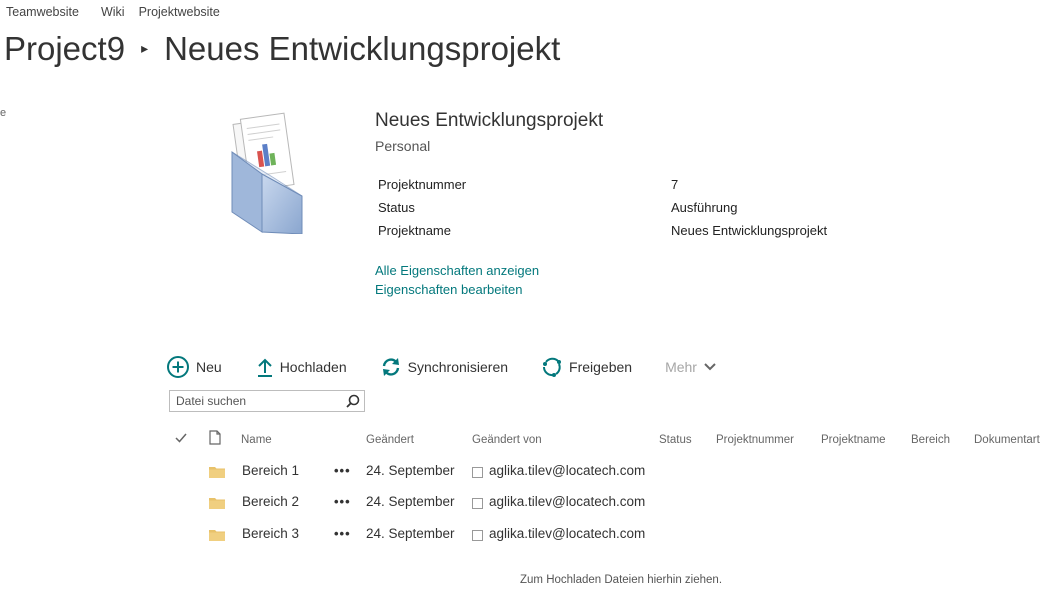 This screenshot has height=600, width=1059. Describe the element at coordinates (256, 440) in the screenshot. I see `col-header-name: Name` at that location.